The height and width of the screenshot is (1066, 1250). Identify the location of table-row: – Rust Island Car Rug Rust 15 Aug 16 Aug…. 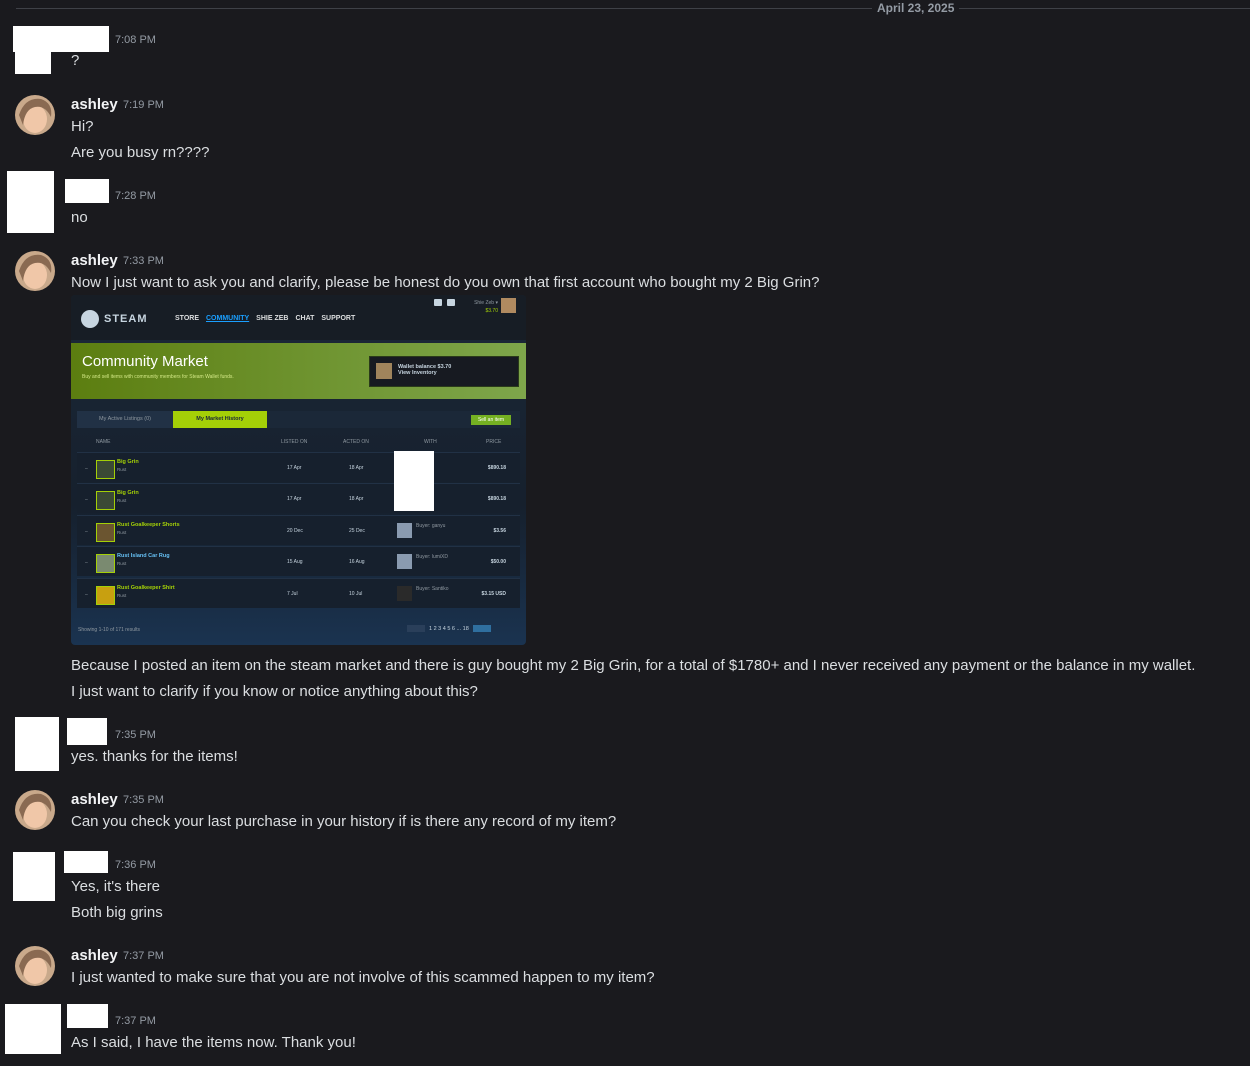
(298, 561).